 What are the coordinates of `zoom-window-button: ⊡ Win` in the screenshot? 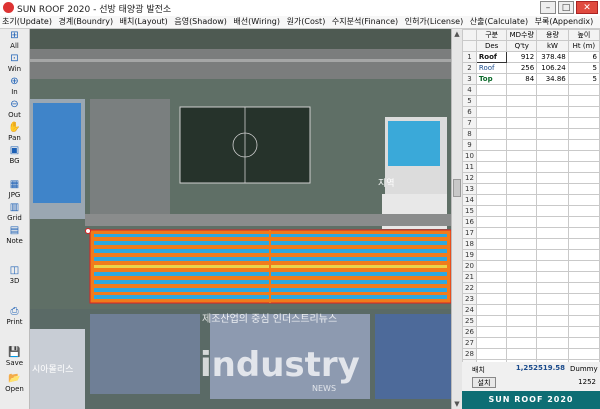 It's located at (14, 64).